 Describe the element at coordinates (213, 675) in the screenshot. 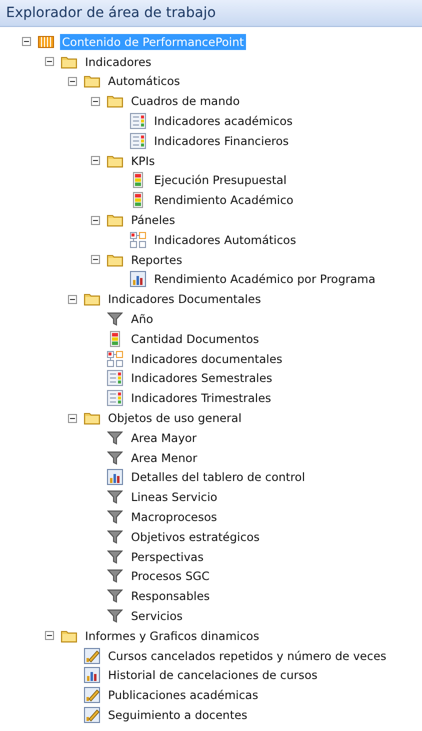

I see `tree-item: Historial de cancelaciones de cursos` at that location.